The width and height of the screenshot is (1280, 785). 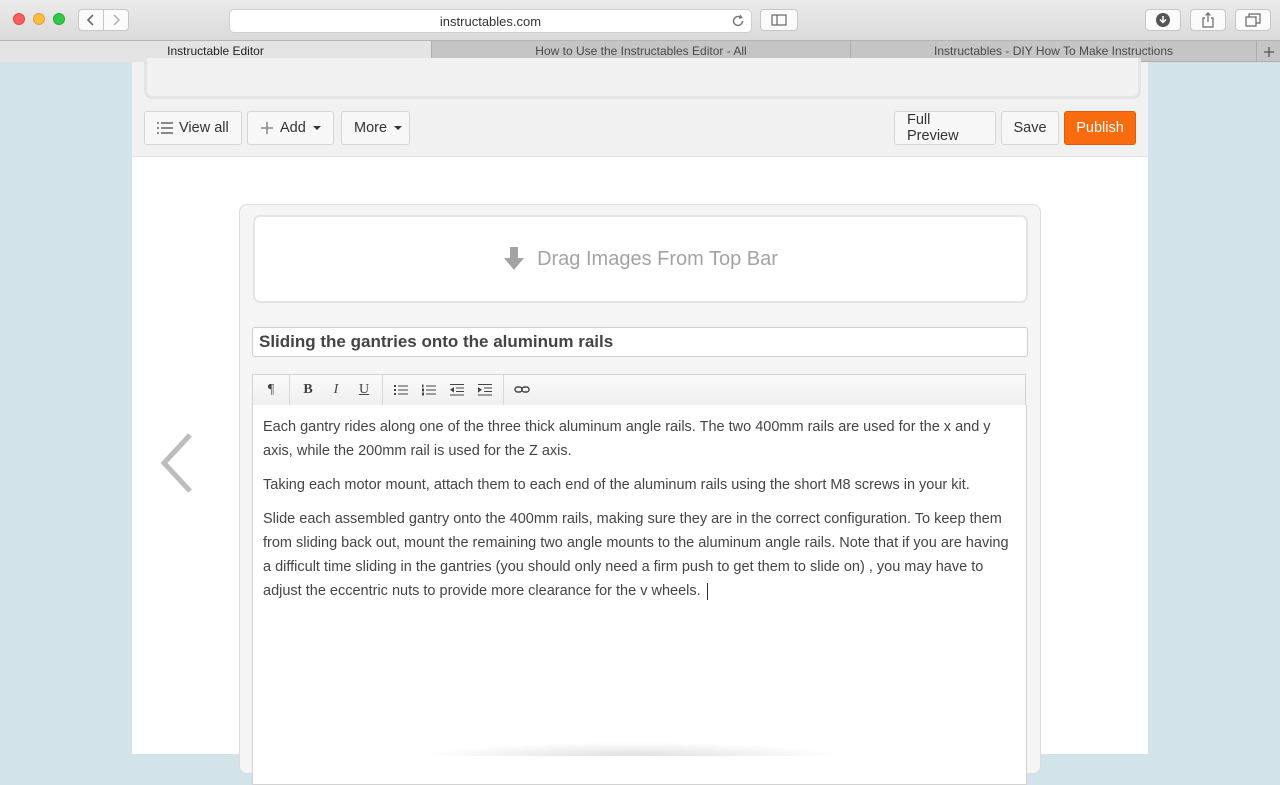 I want to click on reload-icon, so click(x=738, y=20).